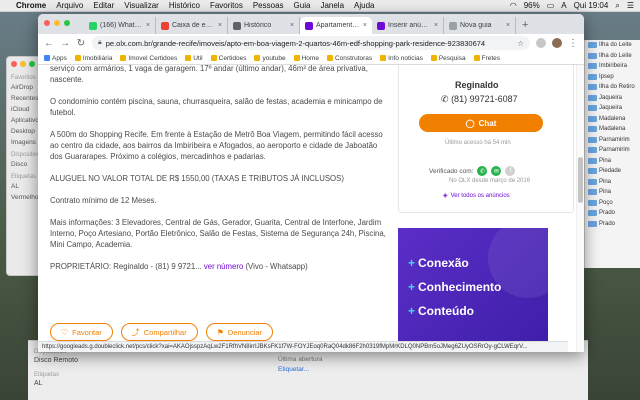 This screenshot has width=640, height=400. Describe the element at coordinates (23, 131) in the screenshot. I see `finder-sidebar-item: Desktop` at that location.